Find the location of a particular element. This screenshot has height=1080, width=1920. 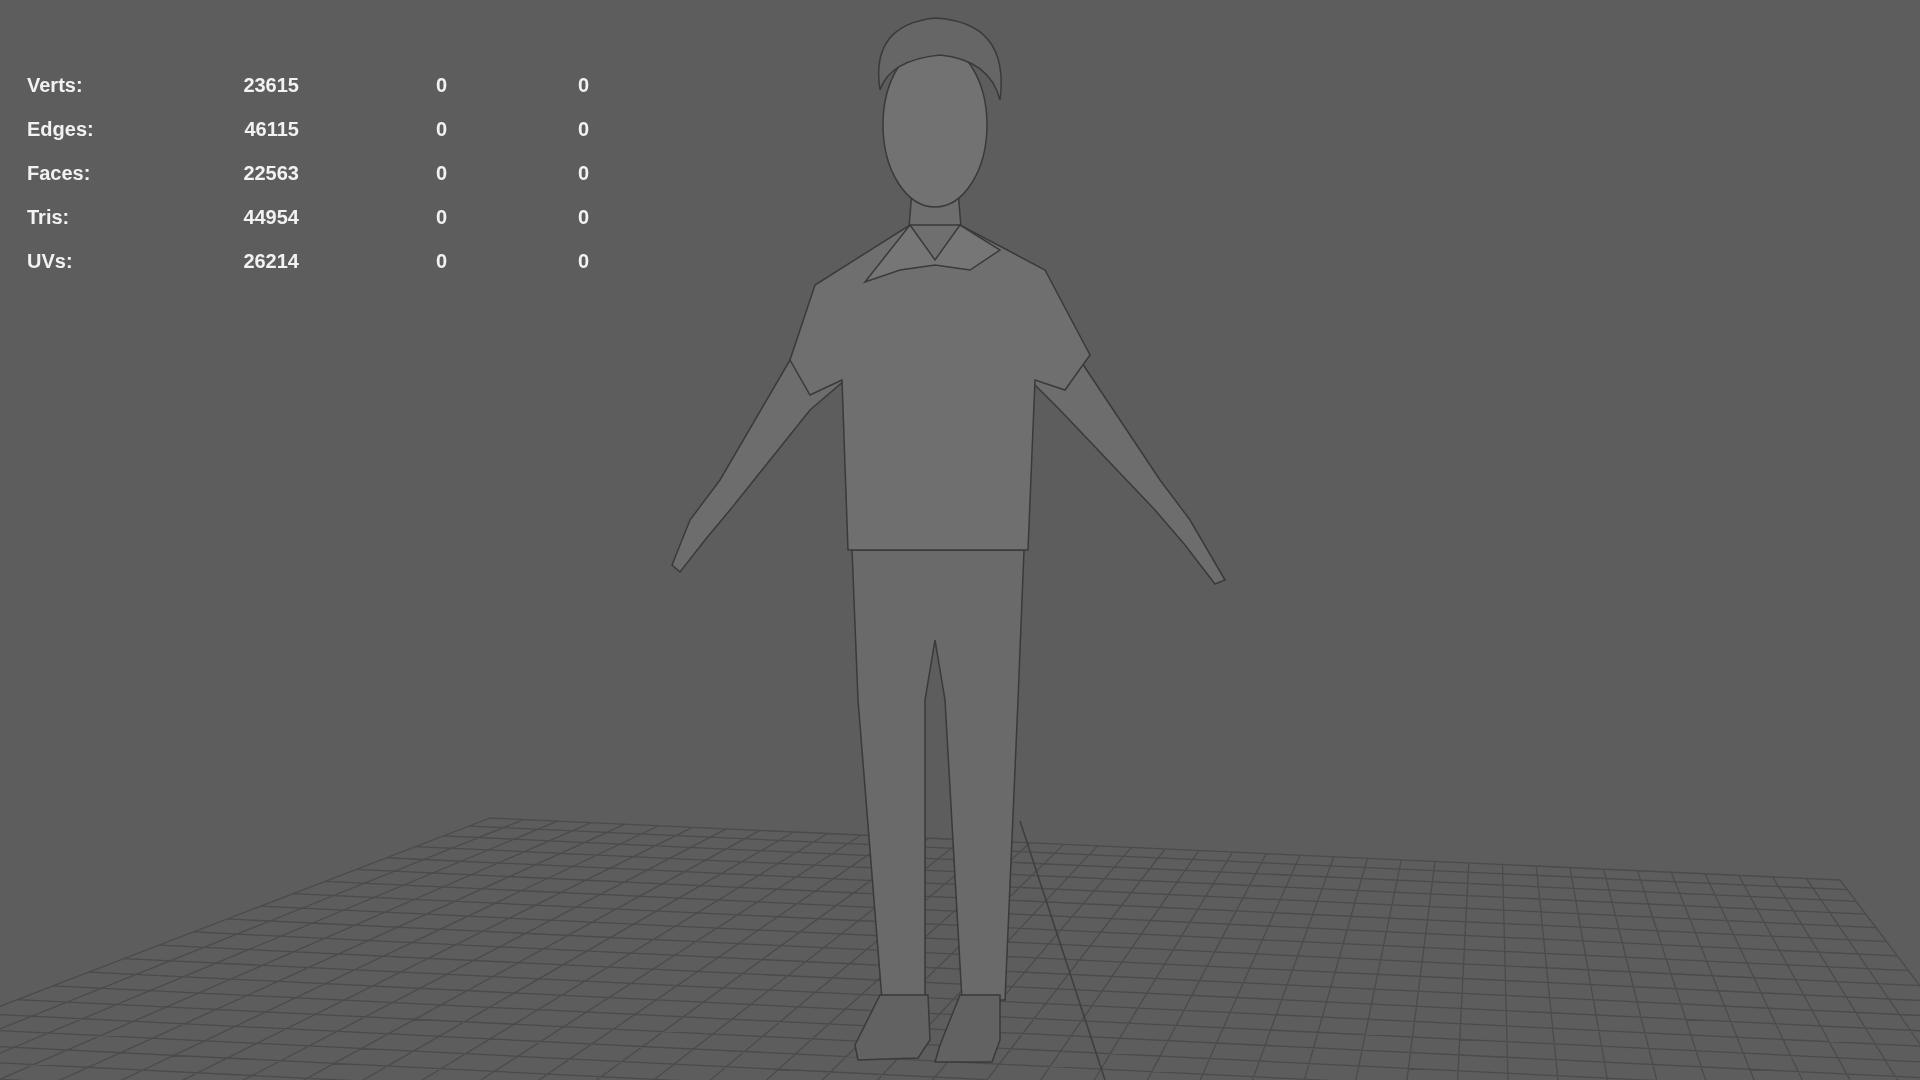

stat-label: Verts: is located at coordinates (55, 85).